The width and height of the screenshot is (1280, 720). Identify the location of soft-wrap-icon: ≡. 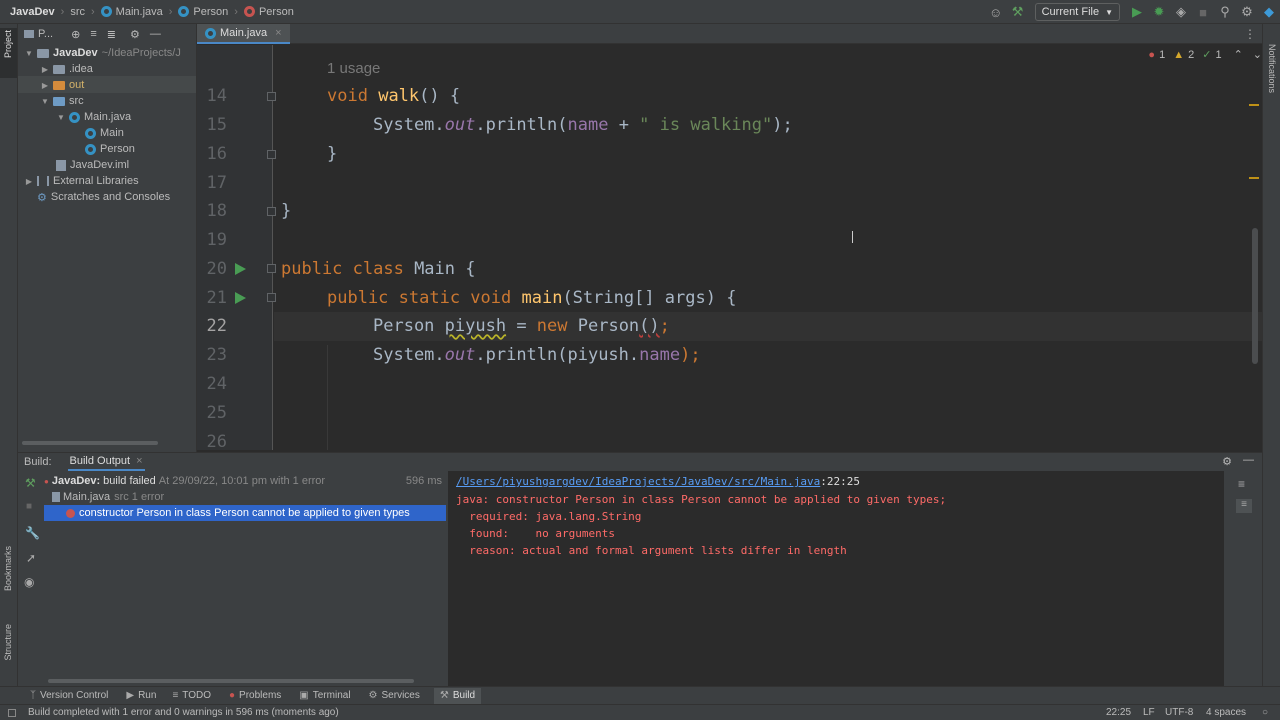
(1241, 484).